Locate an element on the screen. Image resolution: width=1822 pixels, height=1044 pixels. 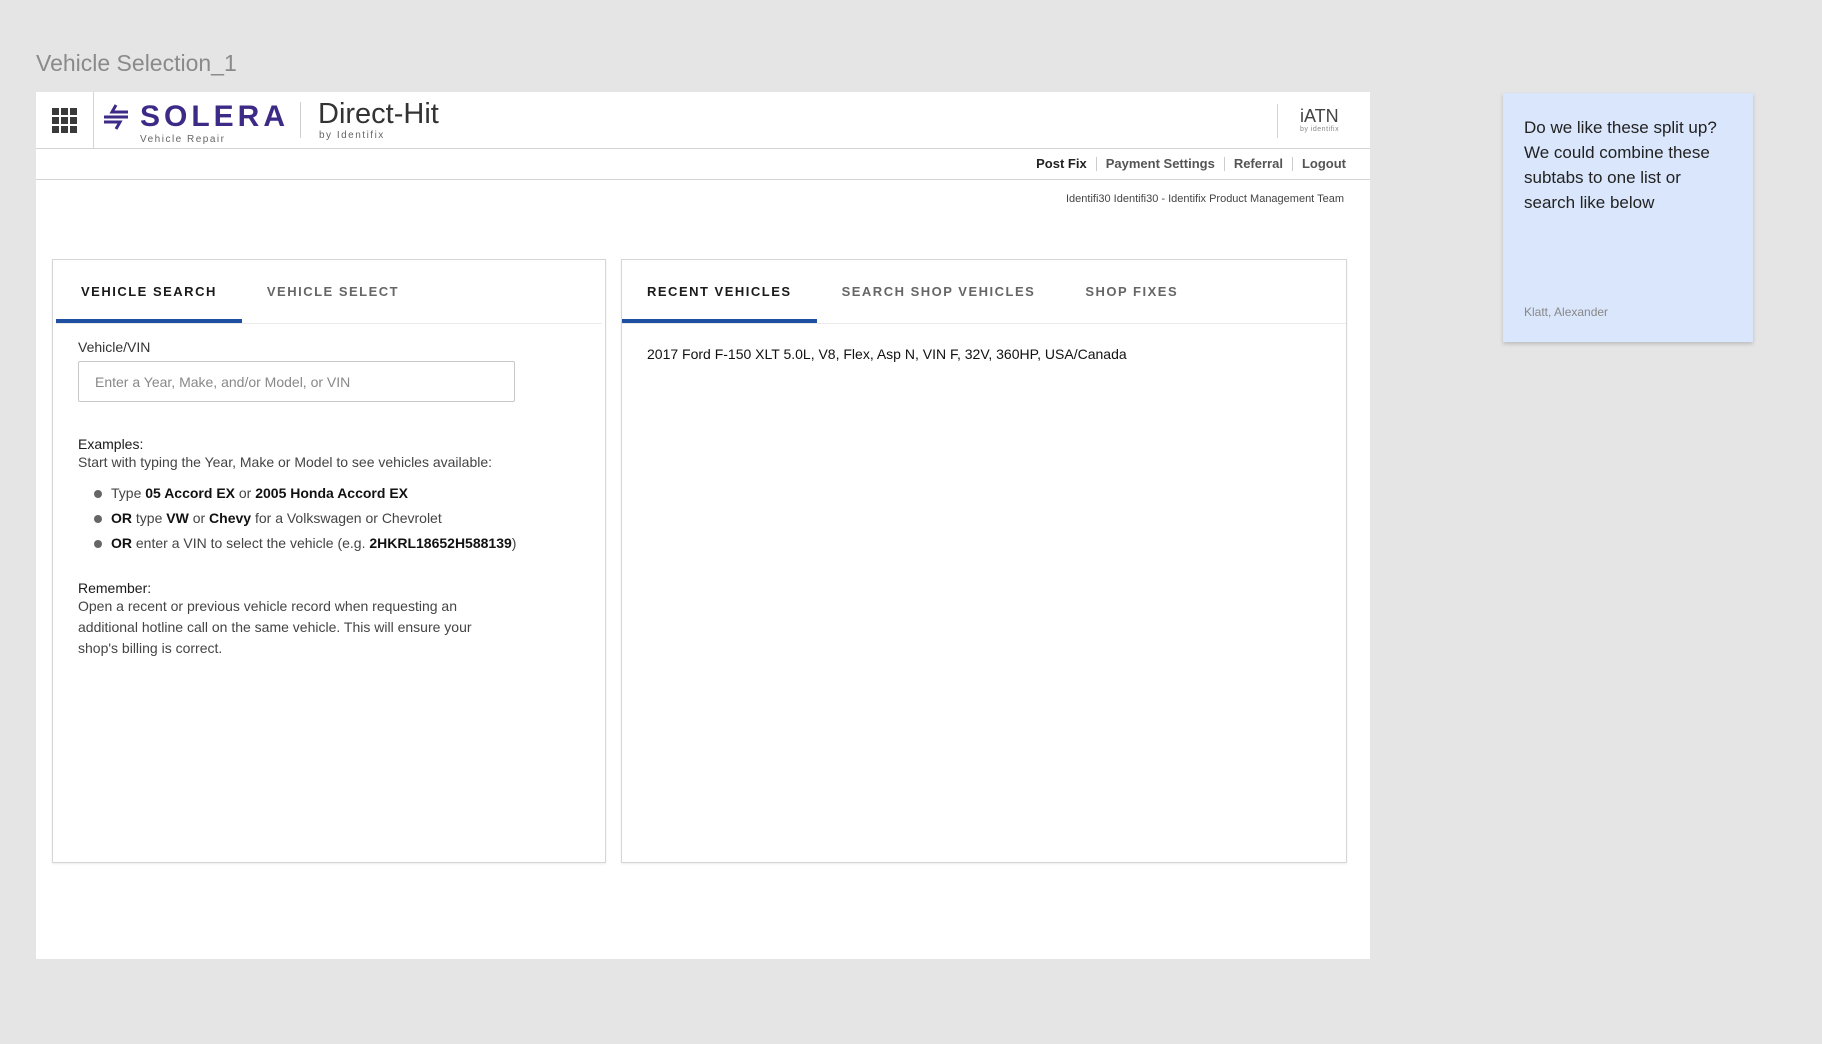
examples-title: Examples: is located at coordinates (111, 444).